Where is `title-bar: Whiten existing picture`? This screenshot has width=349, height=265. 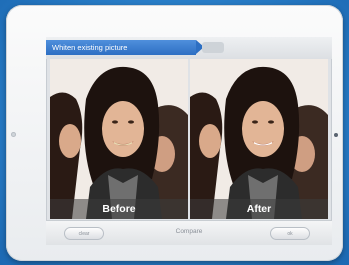
title-bar: Whiten existing picture is located at coordinates (189, 48).